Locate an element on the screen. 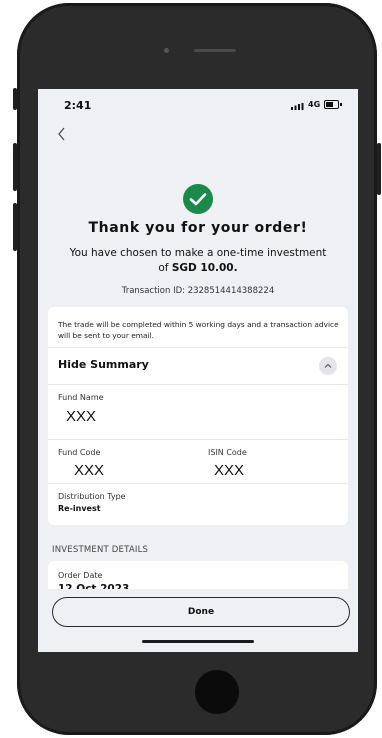 The height and width of the screenshot is (738, 382). status-time: 2:41 is located at coordinates (78, 105).